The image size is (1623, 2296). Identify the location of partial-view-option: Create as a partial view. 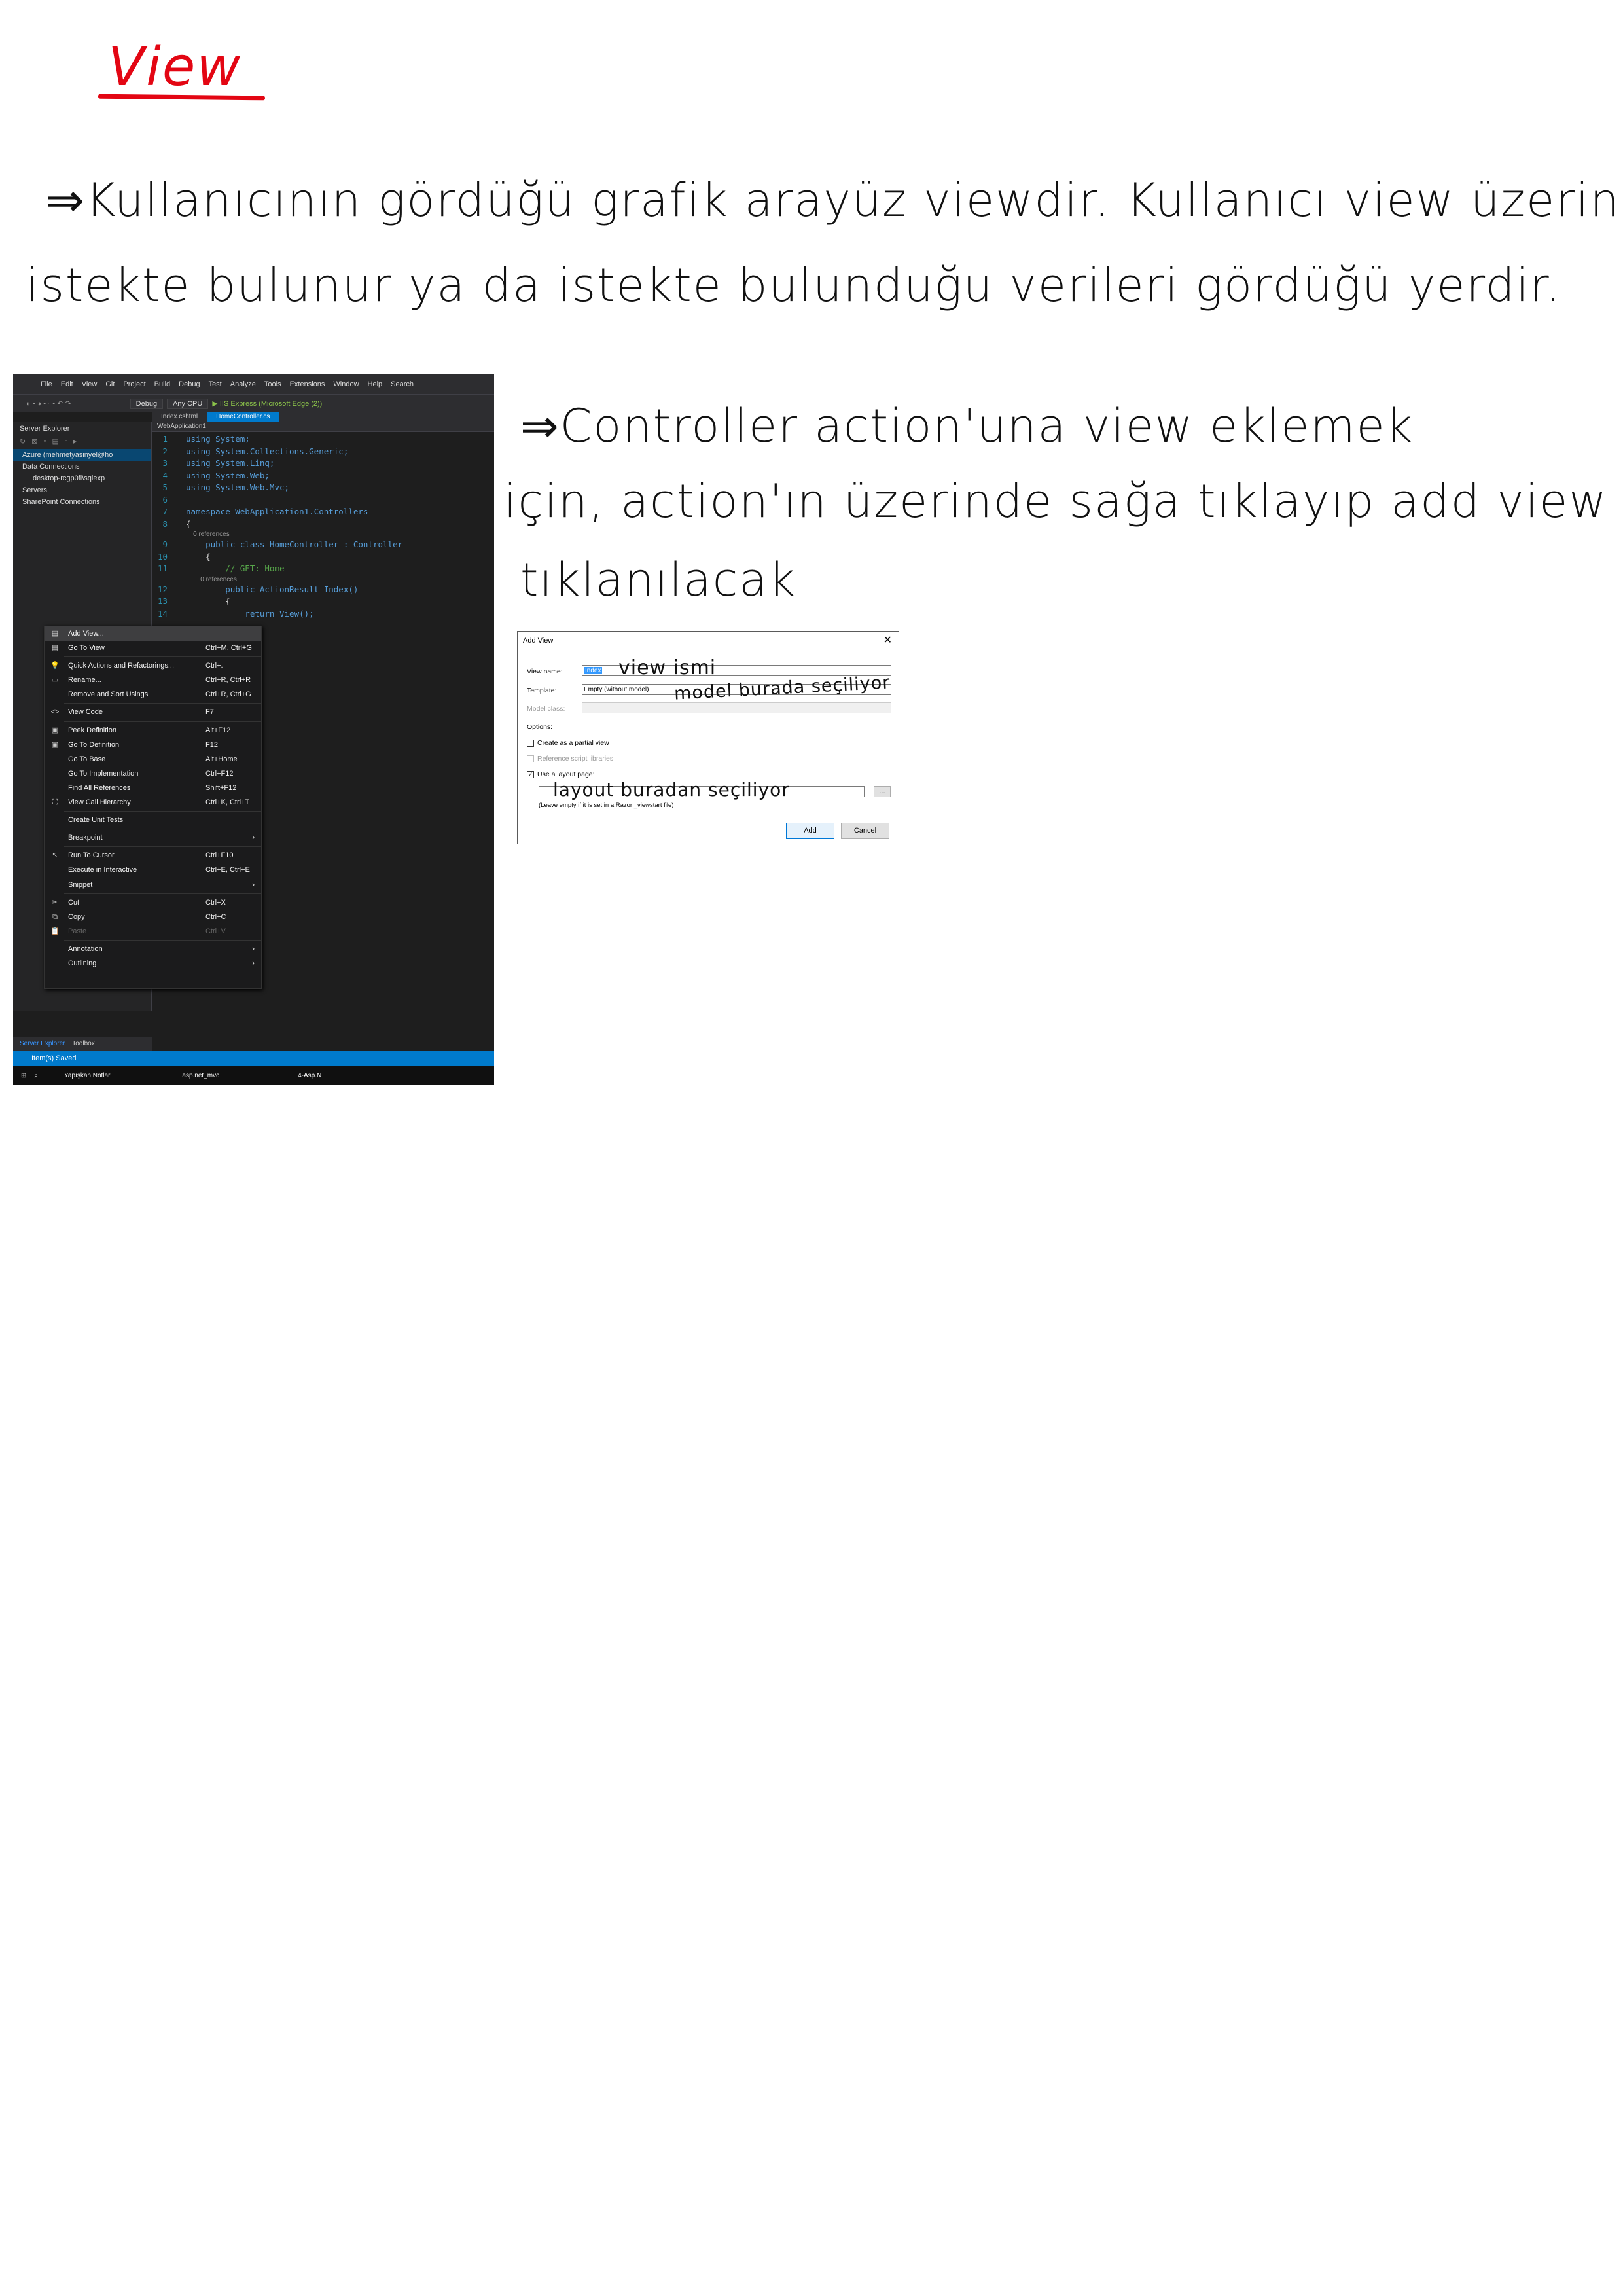
(568, 743).